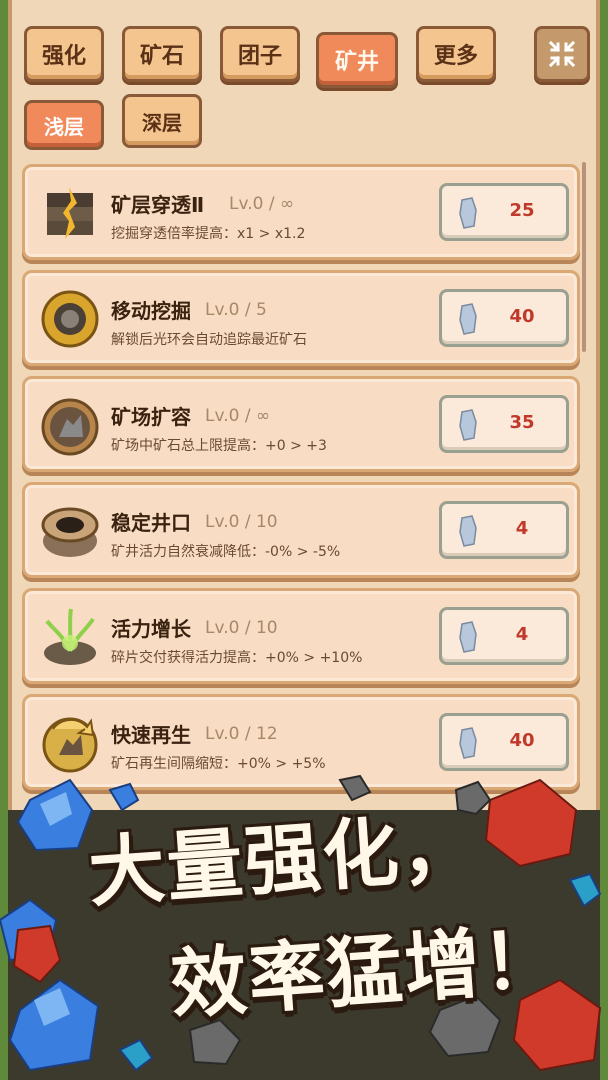  Describe the element at coordinates (504, 212) in the screenshot. I see `buy-upgrade-button: 25` at that location.